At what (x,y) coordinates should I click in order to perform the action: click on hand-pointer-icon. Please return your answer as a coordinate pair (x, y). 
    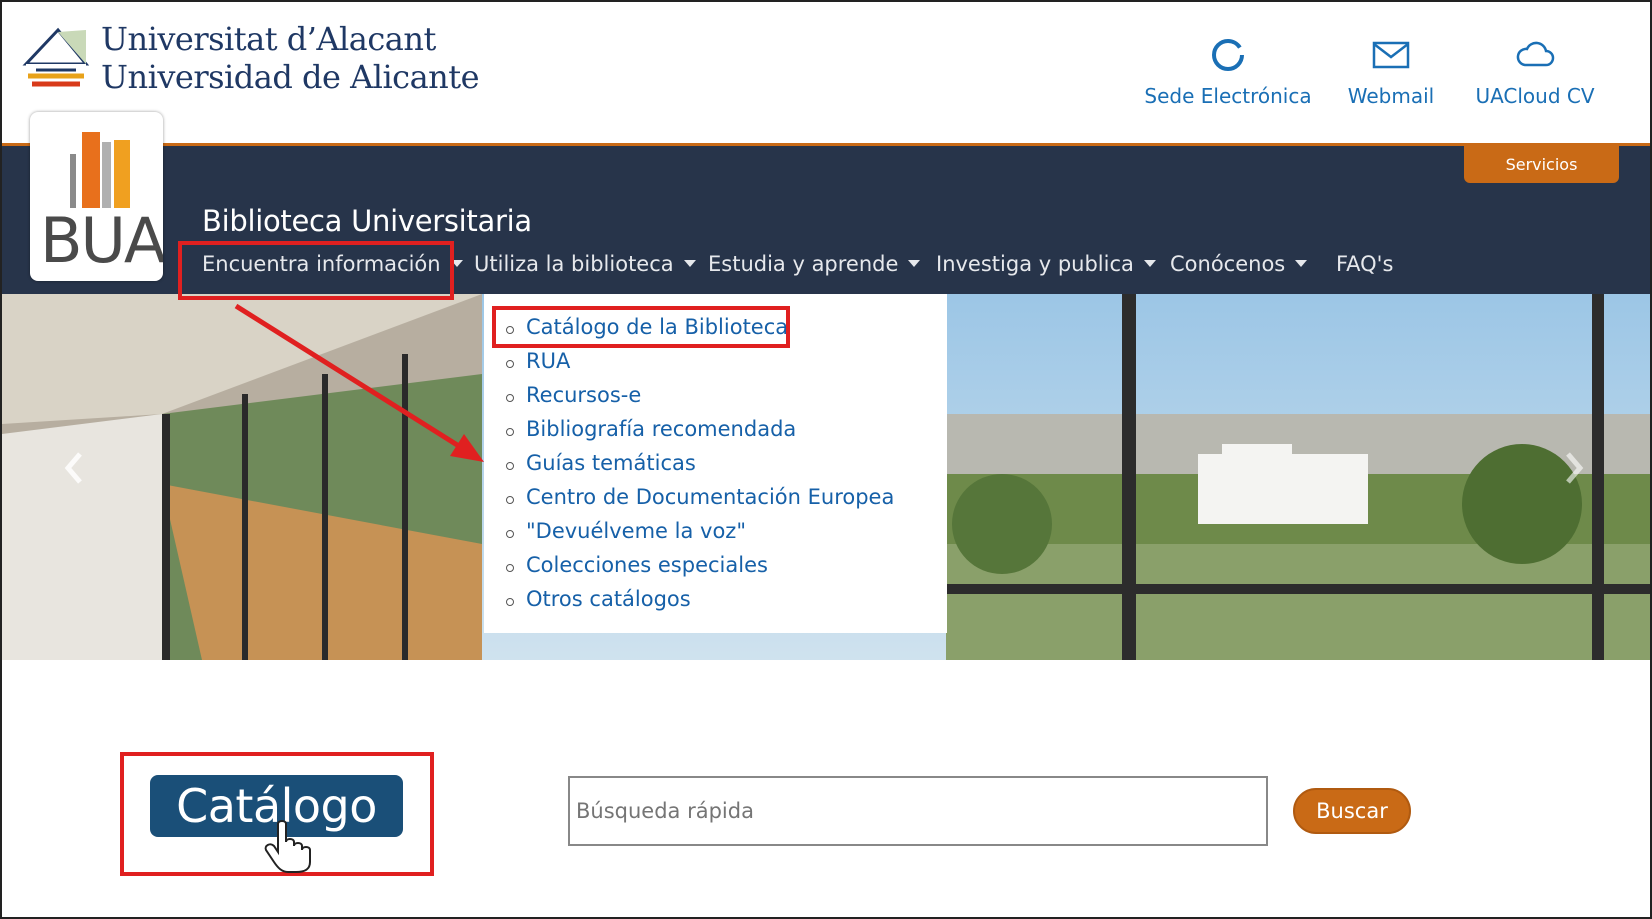
    Looking at the image, I should click on (287, 846).